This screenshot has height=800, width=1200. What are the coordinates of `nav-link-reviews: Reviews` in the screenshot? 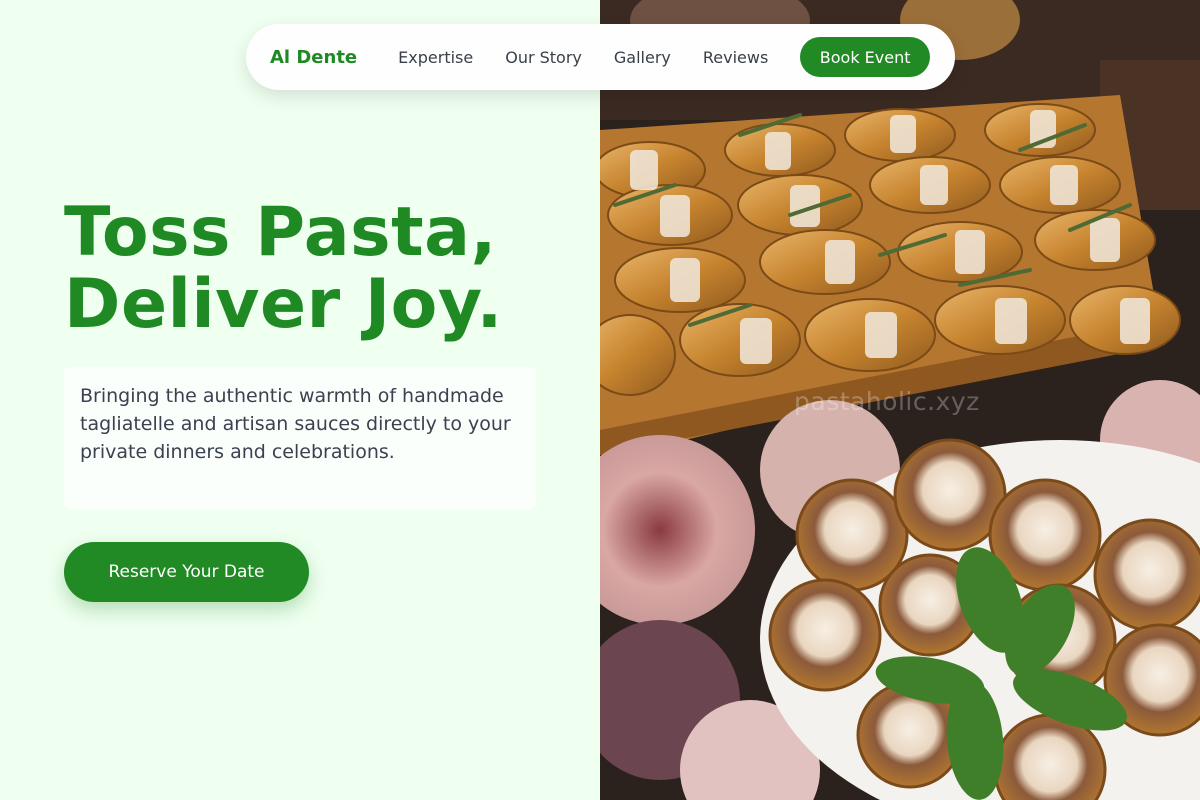 It's located at (735, 57).